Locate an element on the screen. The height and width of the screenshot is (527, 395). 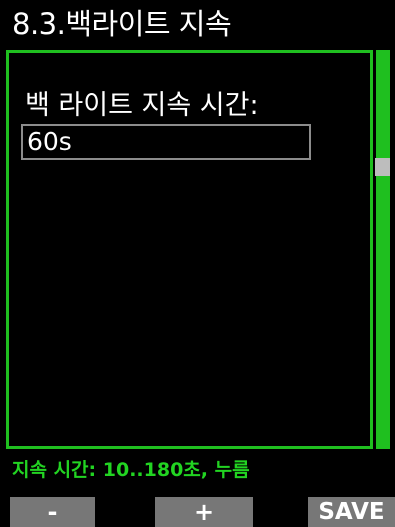
page-title: 8.3.백라이트 지속 is located at coordinates (122, 24).